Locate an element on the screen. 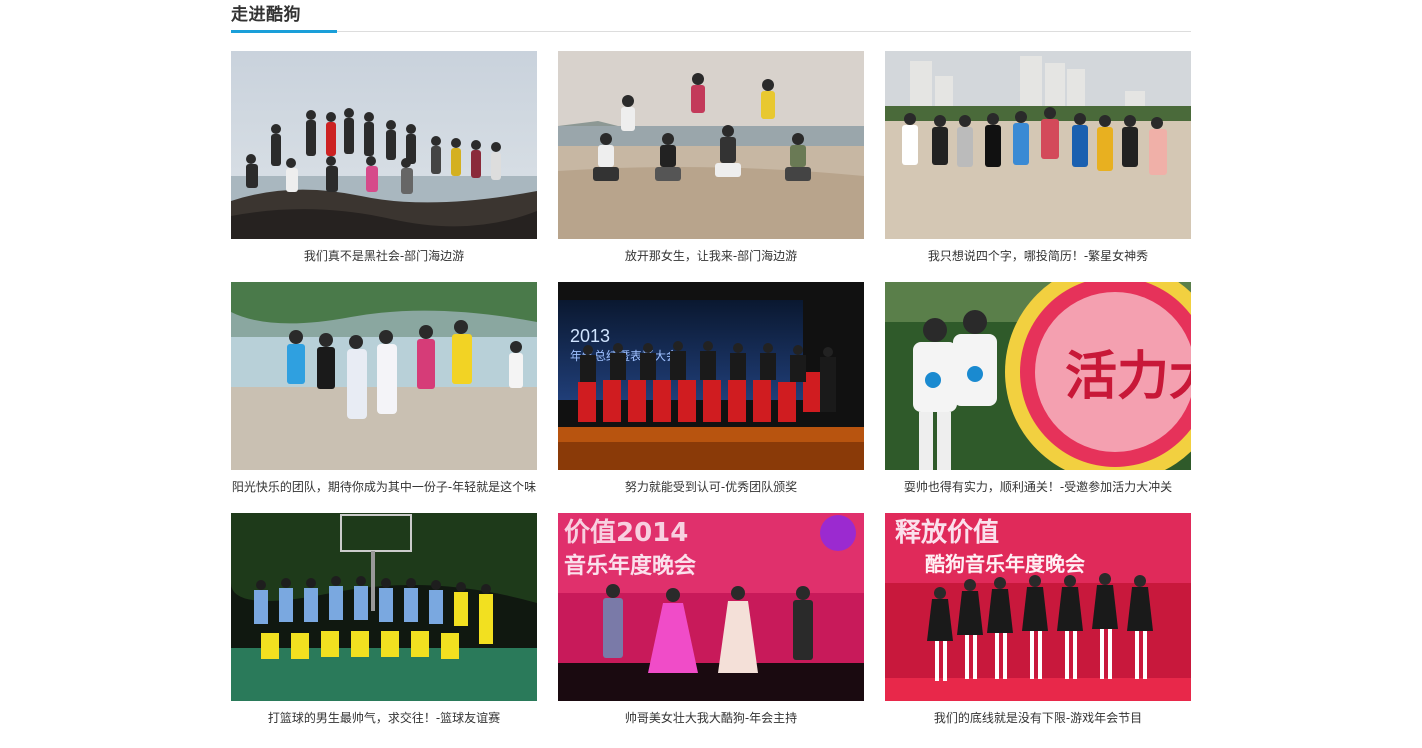  gallery-item: 我们真不是黑社会-部门海边游 is located at coordinates (384, 157).